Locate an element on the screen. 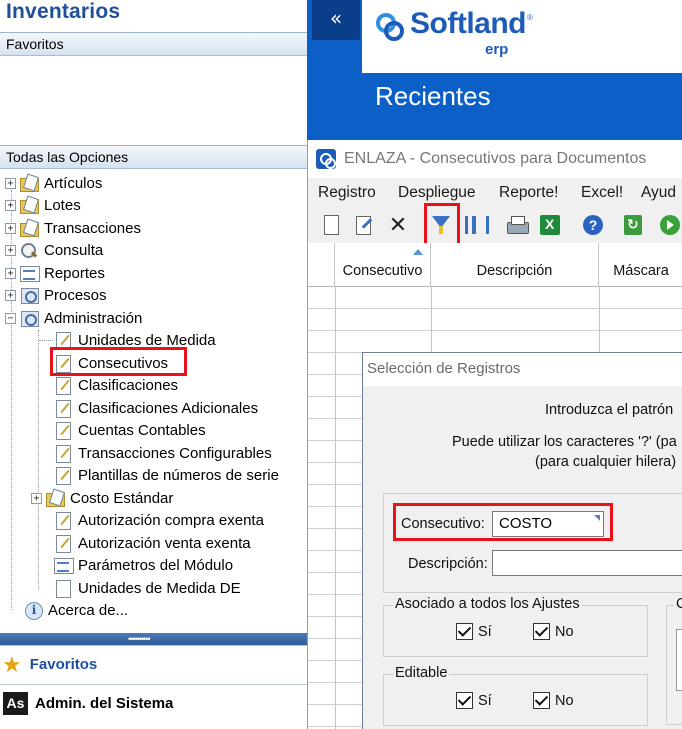 Image resolution: width=682 pixels, height=729 pixels. print-icon is located at coordinates (517, 225).